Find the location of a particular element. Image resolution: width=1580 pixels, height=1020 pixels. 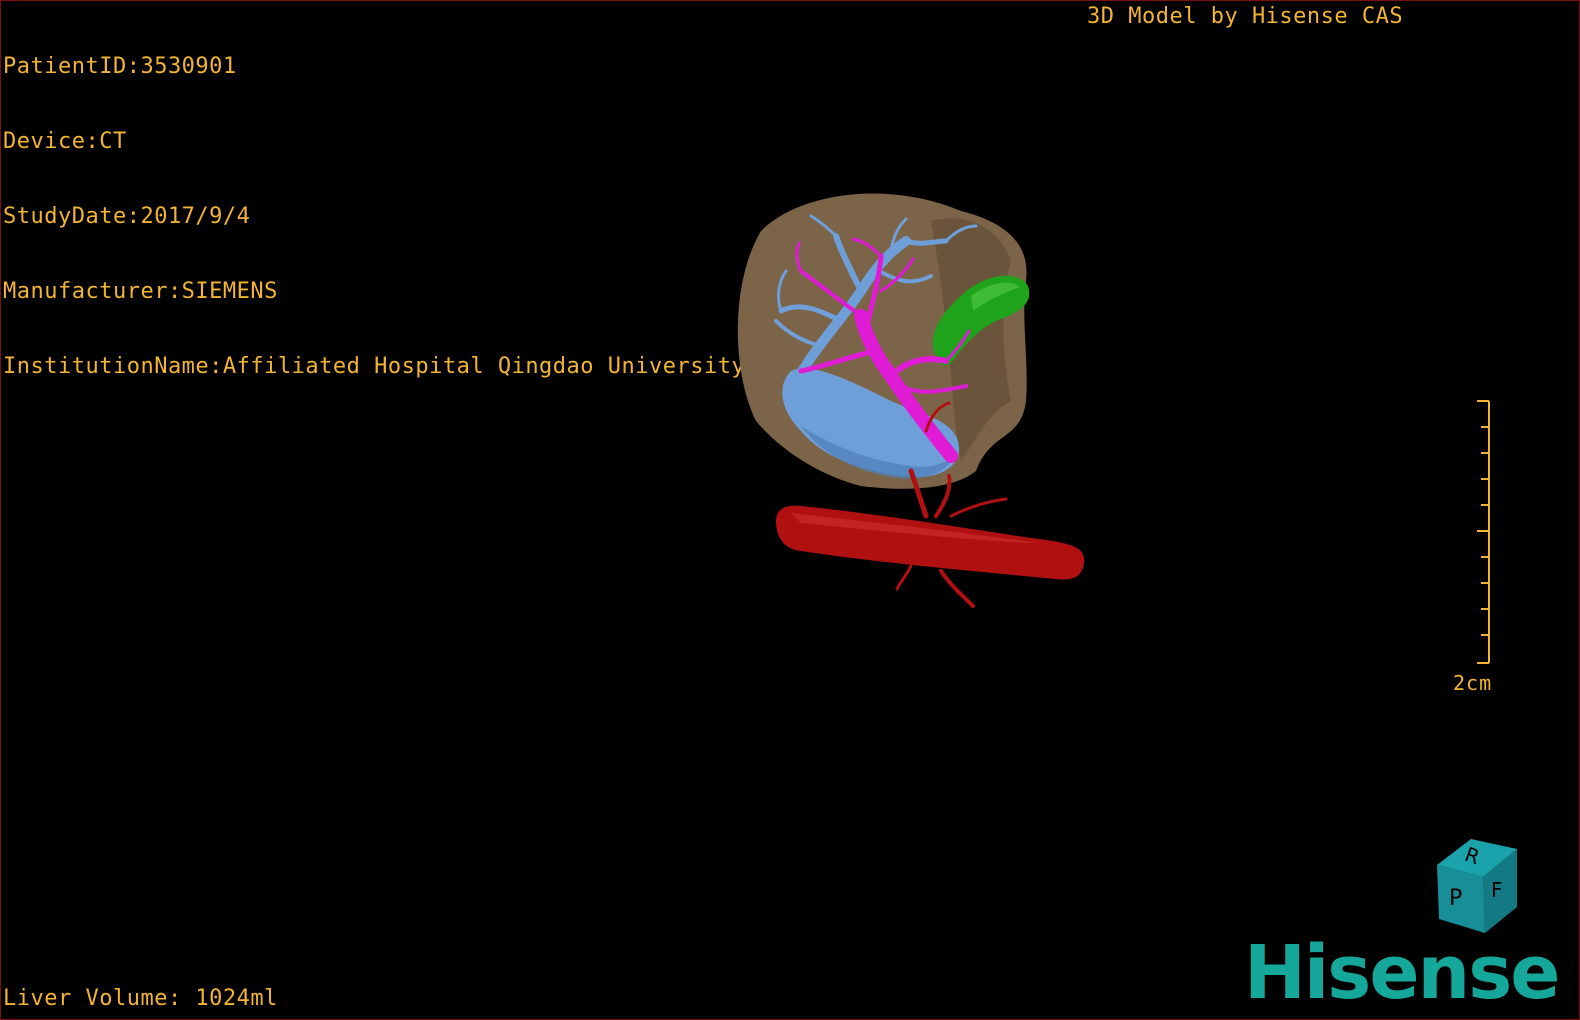

scale-bar is located at coordinates (1483, 532).